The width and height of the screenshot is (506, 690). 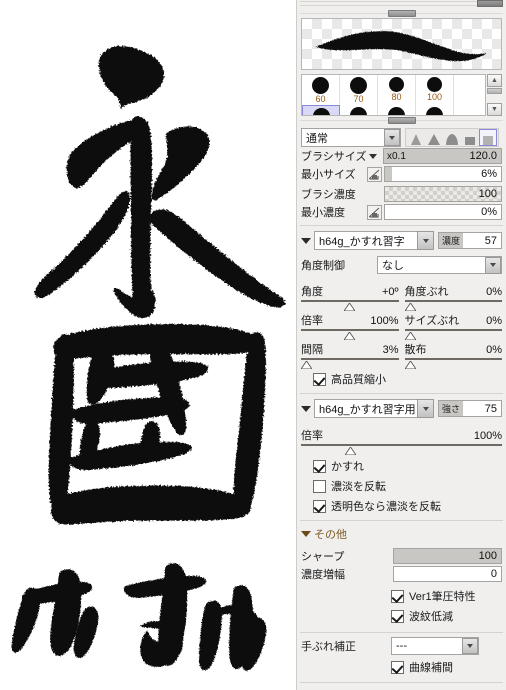 I want to click on min-size-value: 6%, so click(x=489, y=174).